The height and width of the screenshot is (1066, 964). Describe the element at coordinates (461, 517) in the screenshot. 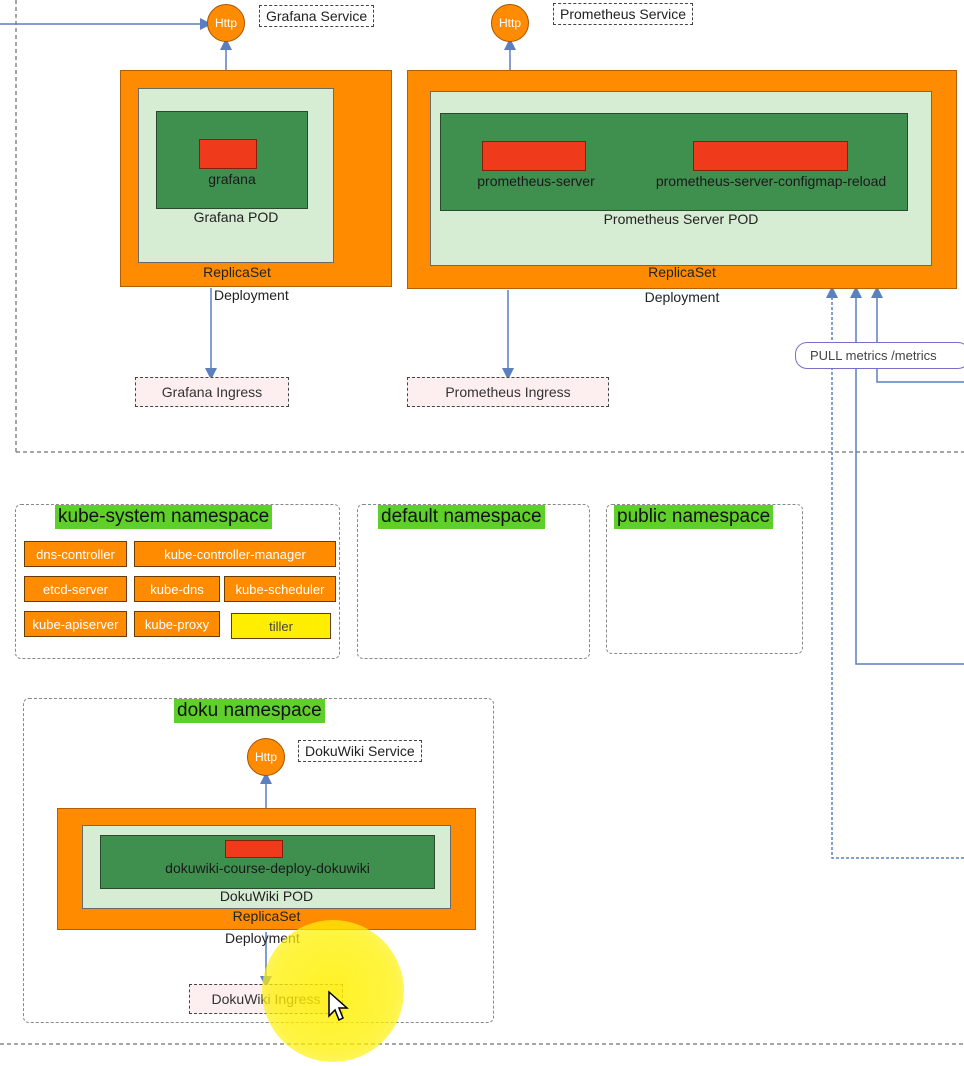

I see `default-namespace-title: default namespace` at that location.